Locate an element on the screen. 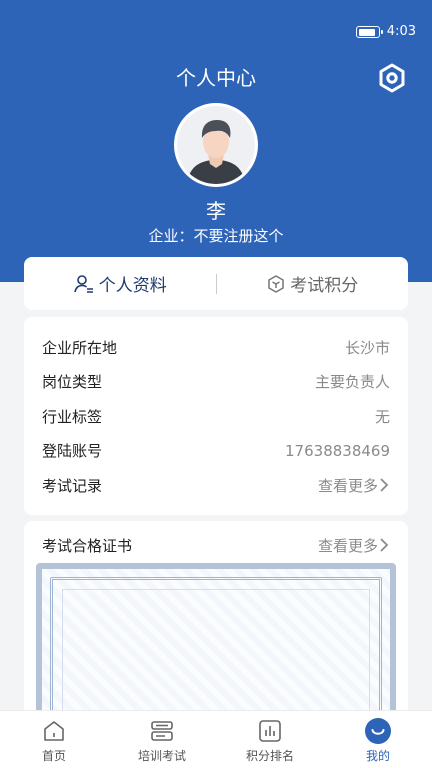 This screenshot has width=432, height=768. bottom-nav: 首页 培训考试 积分排名 我的 is located at coordinates (216, 739).